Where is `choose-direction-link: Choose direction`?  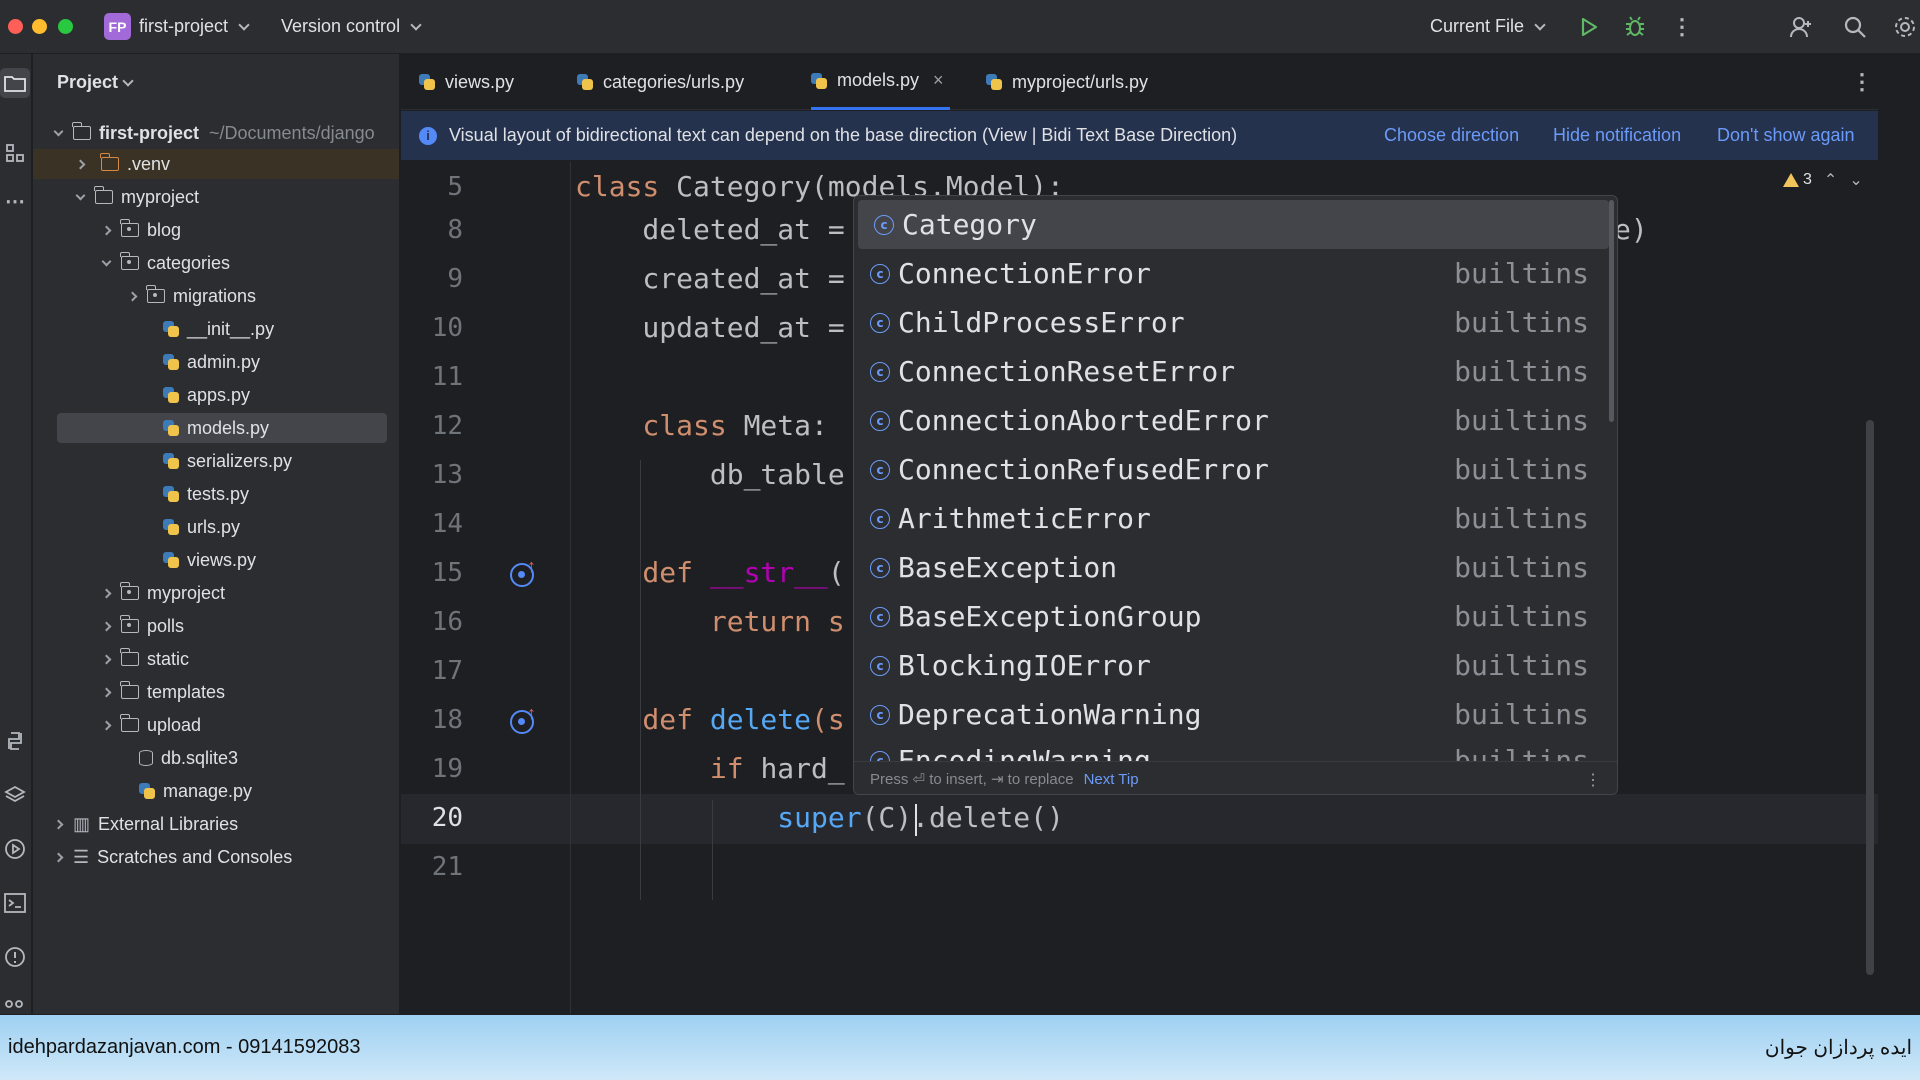 choose-direction-link: Choose direction is located at coordinates (1451, 135).